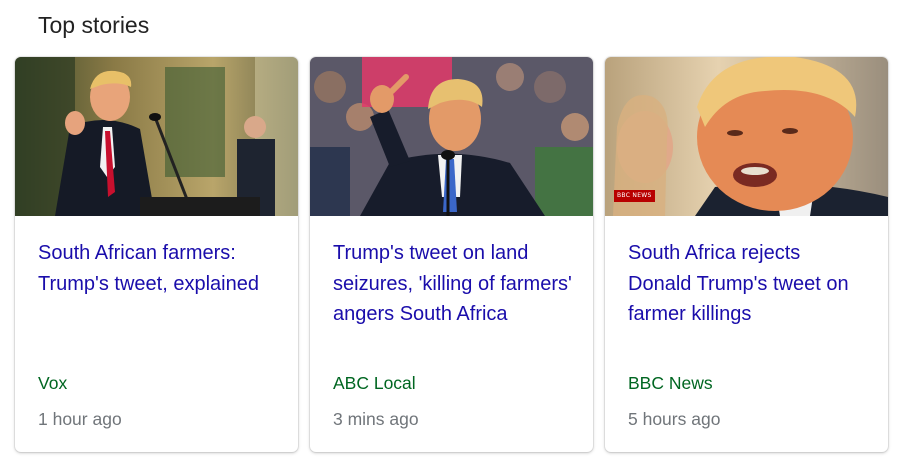 The image size is (900, 465). I want to click on section-title: Top stories, so click(94, 25).